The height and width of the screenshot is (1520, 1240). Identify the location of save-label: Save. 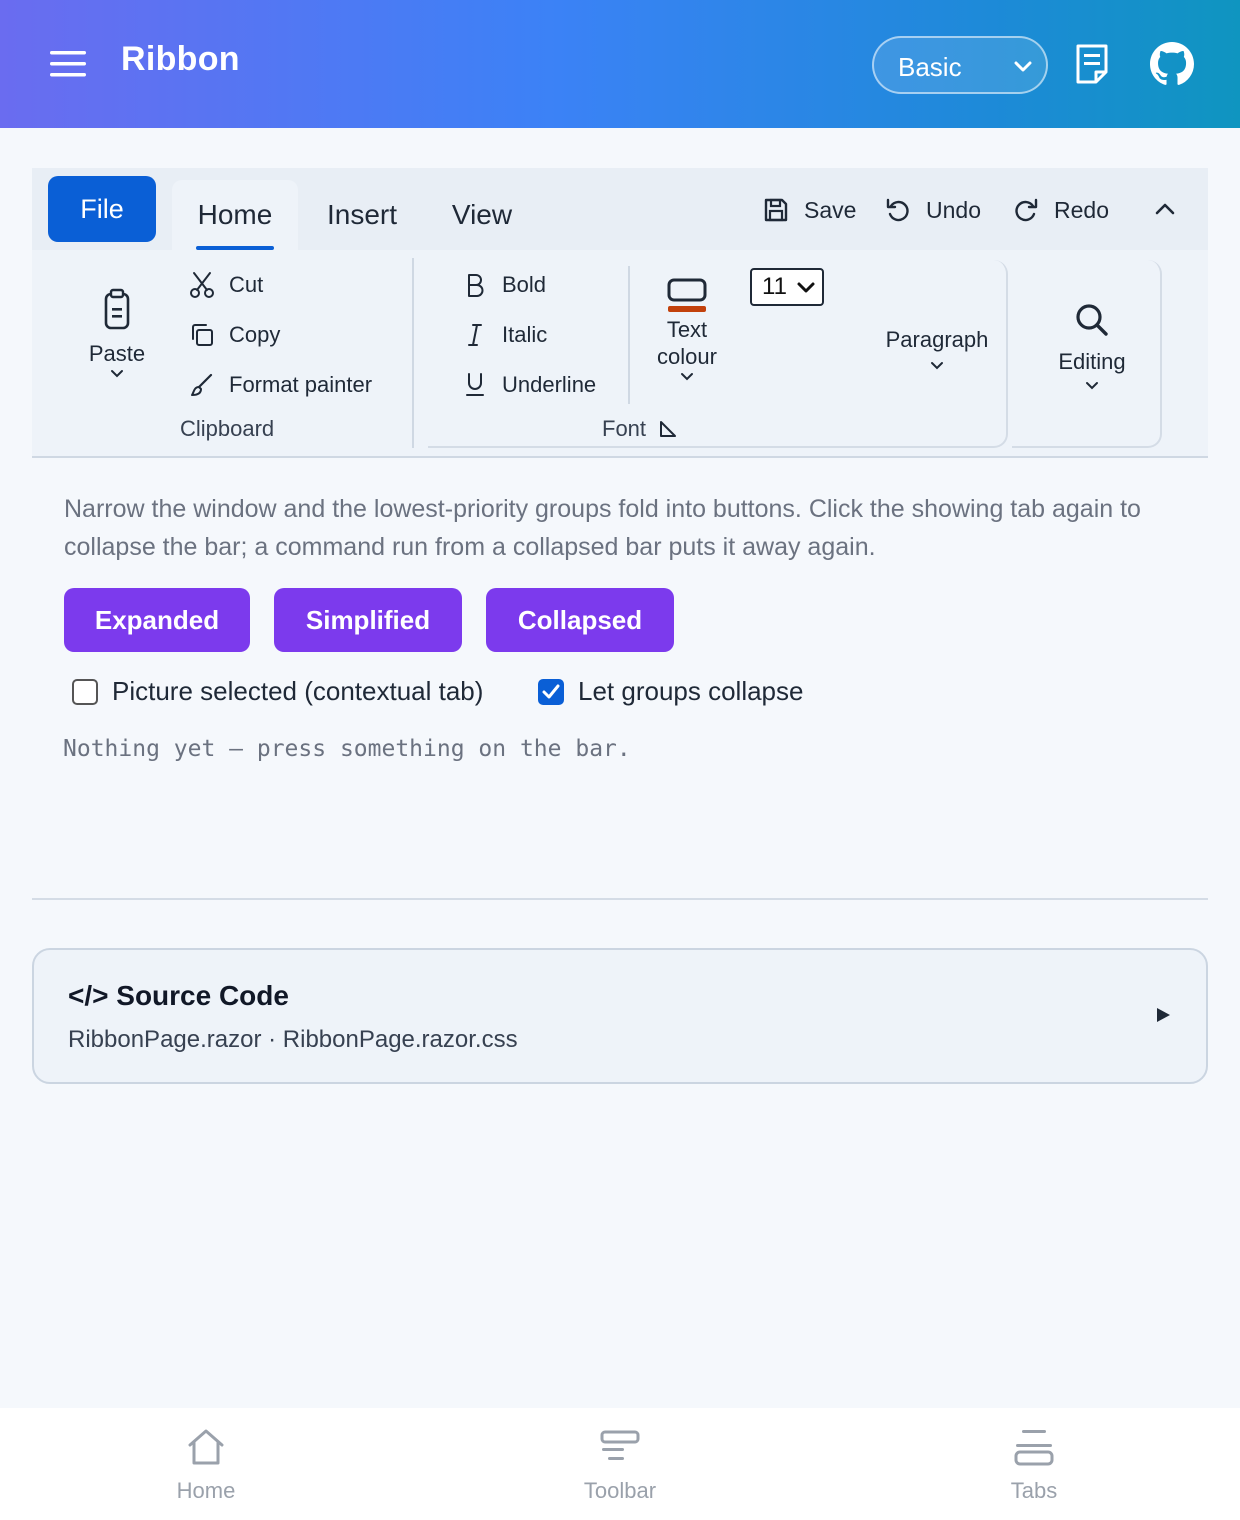
(830, 209).